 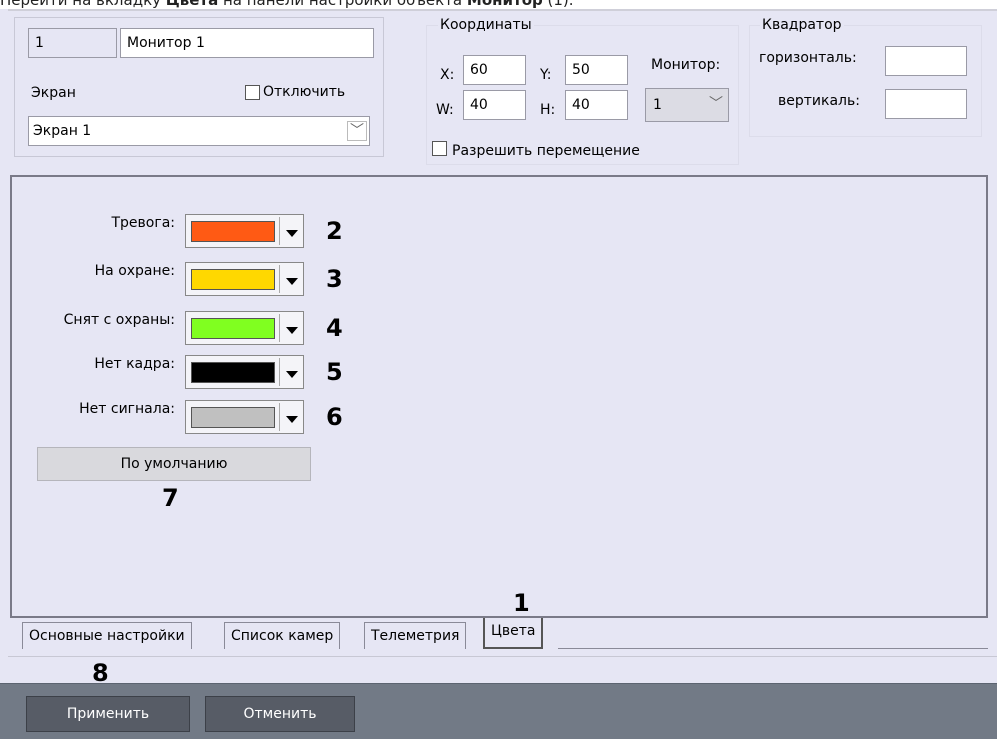 I want to click on y-label: Y:, so click(x=546, y=75).